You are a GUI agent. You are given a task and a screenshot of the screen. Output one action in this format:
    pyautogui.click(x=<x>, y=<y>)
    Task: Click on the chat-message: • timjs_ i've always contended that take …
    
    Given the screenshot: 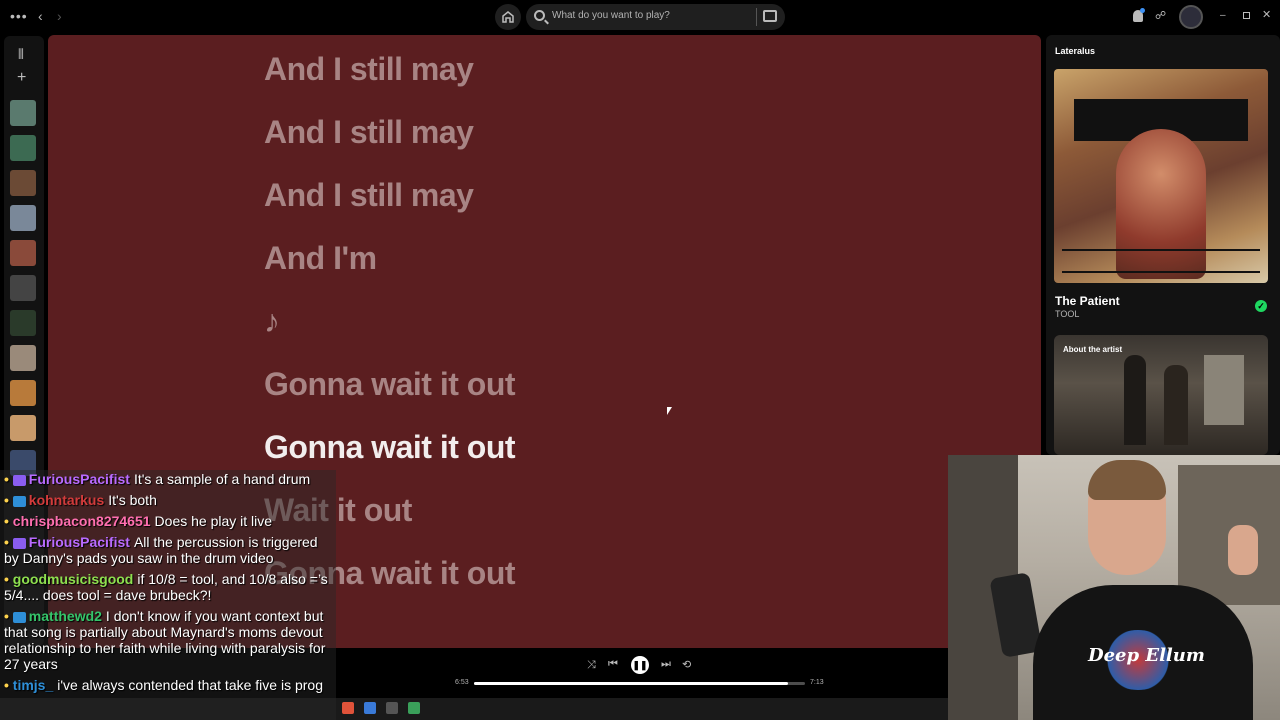 What is the action you would take?
    pyautogui.click(x=168, y=685)
    